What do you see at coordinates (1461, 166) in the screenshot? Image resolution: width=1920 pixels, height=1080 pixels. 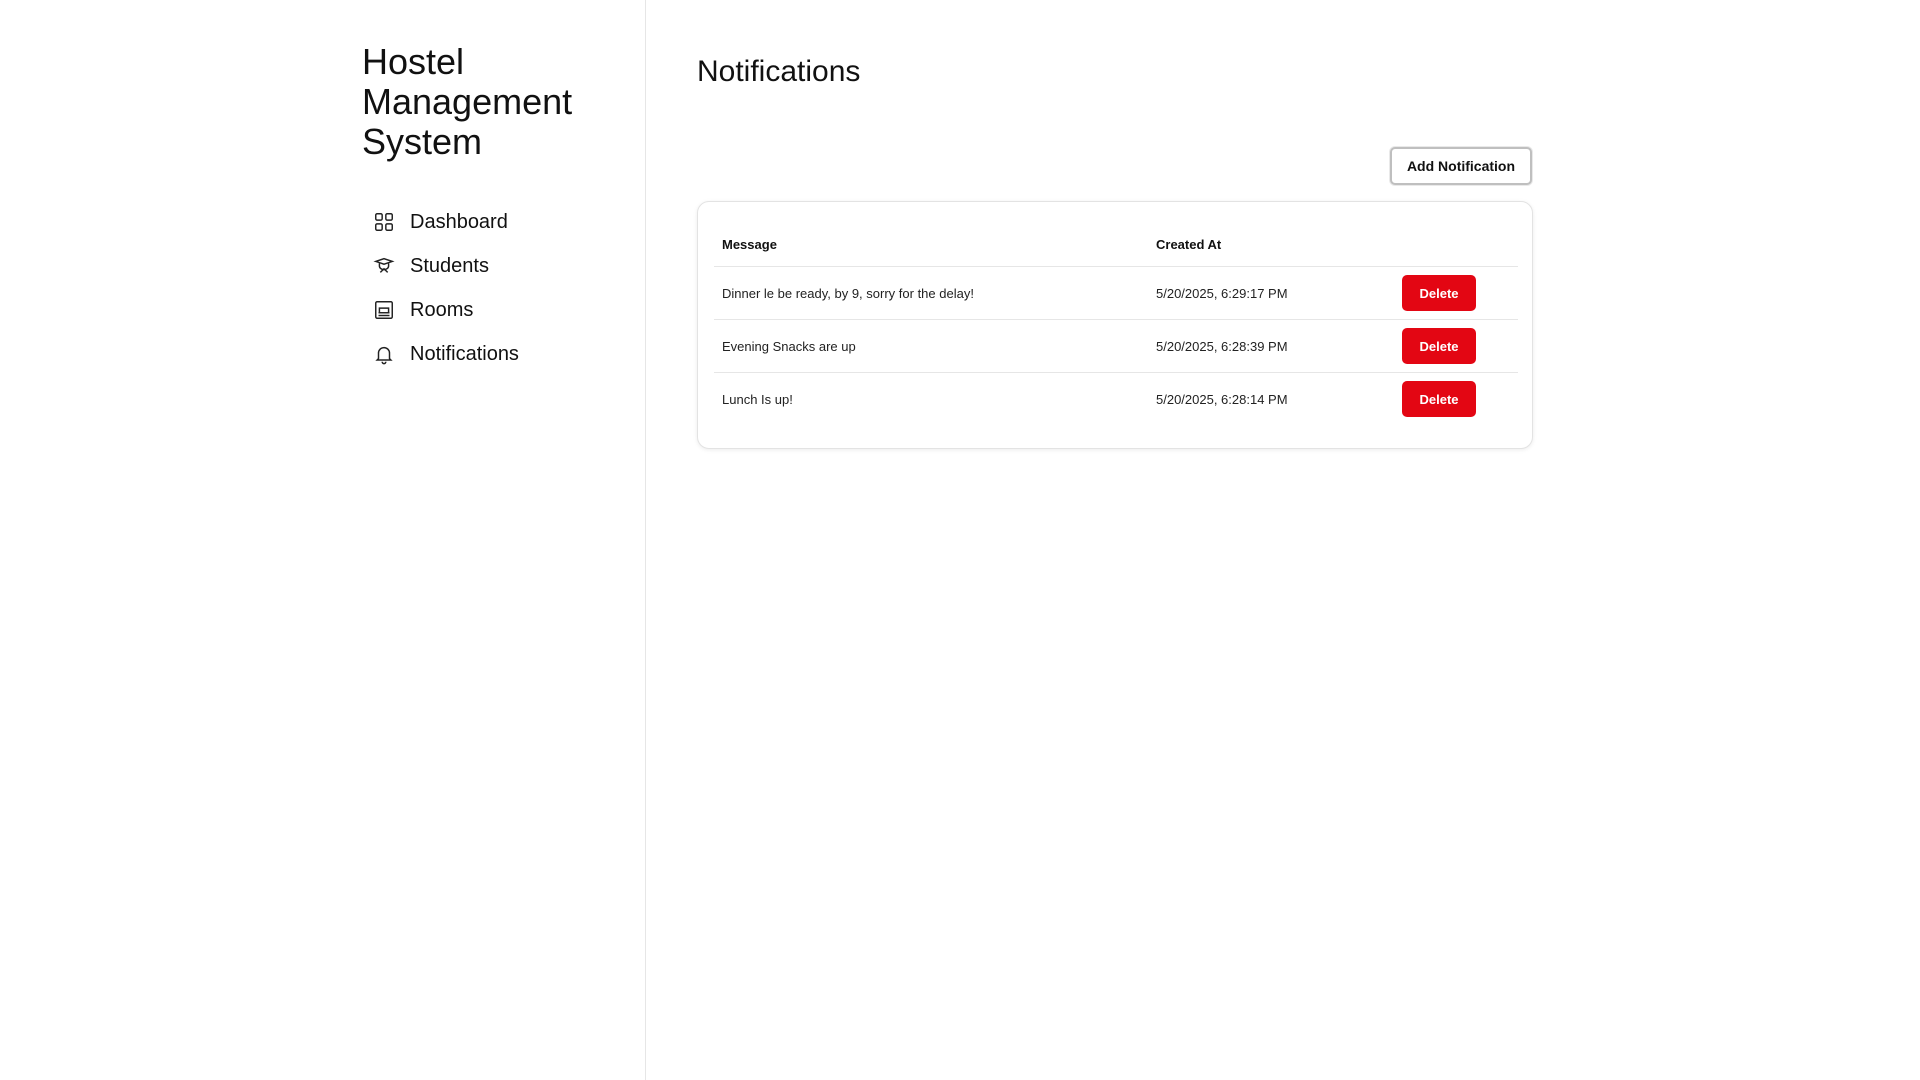 I see `add-notification-button: Add Notification` at bounding box center [1461, 166].